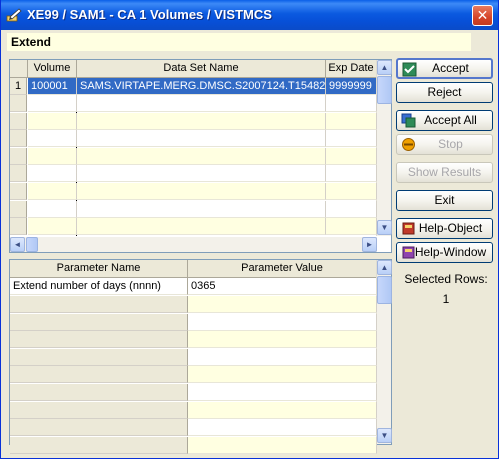 The image size is (499, 459). I want to click on accept-all-label: Accept All, so click(450, 120).